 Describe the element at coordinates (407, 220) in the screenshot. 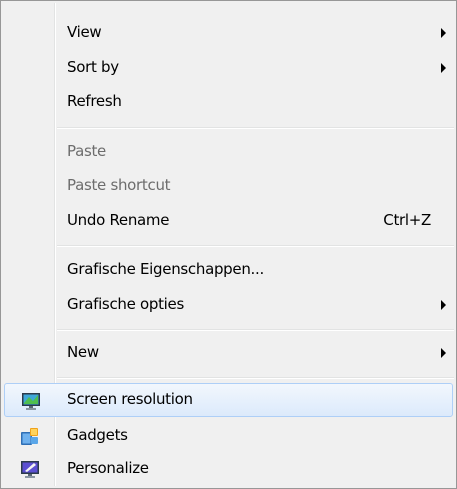

I see `keyboard-shortcut: Ctrl+Z` at that location.